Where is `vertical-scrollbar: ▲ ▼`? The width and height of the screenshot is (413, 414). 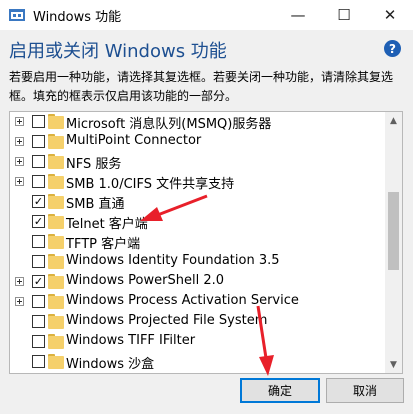 vertical-scrollbar: ▲ ▼ is located at coordinates (393, 242).